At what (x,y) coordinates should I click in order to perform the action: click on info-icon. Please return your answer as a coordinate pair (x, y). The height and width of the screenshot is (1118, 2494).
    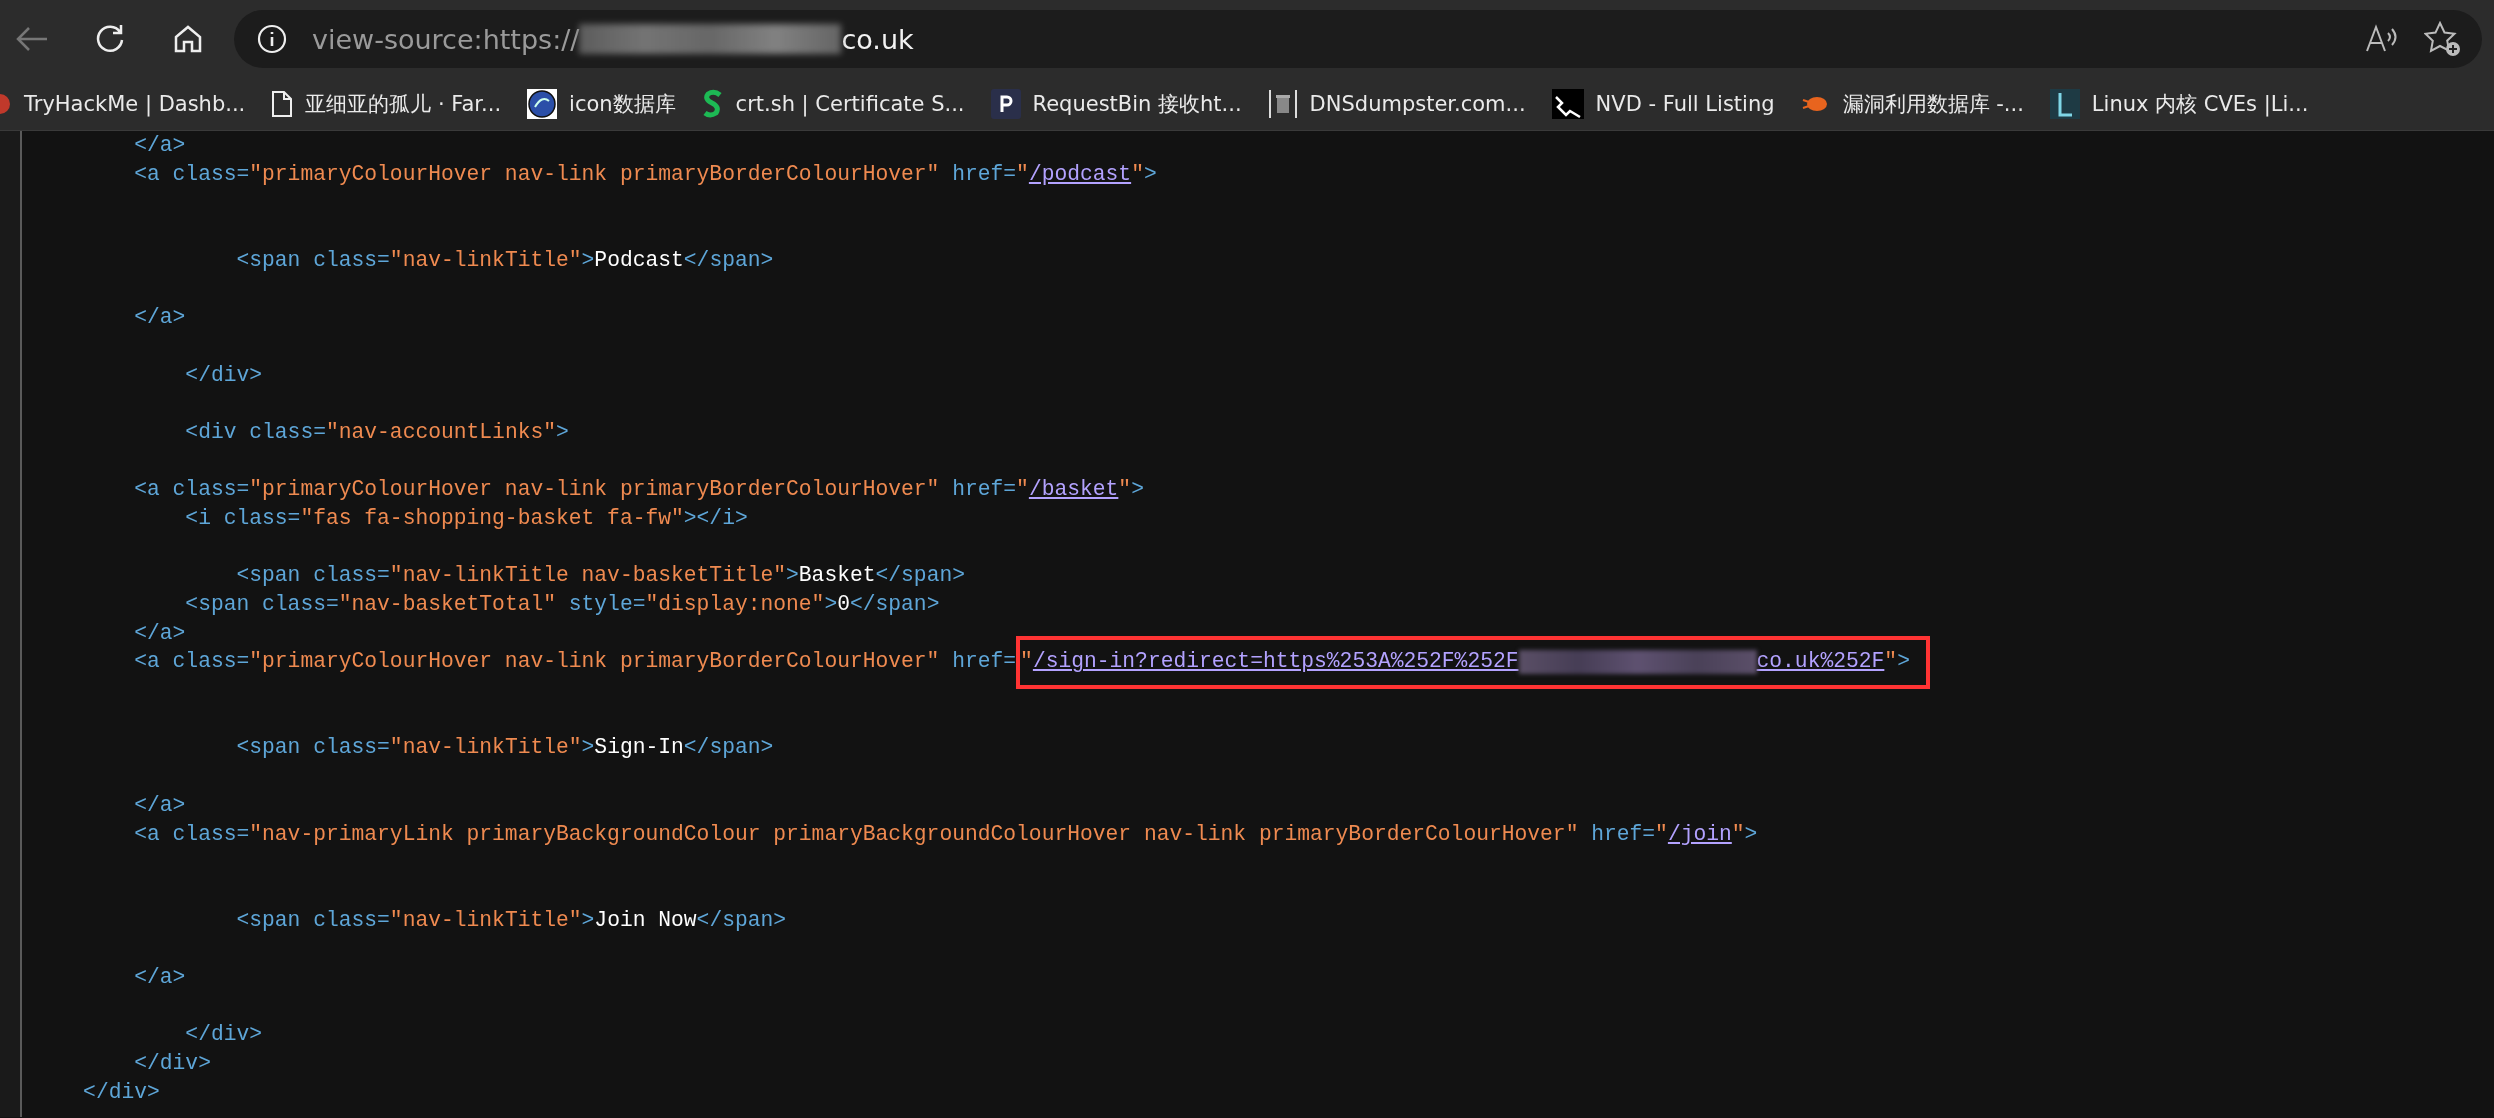
    Looking at the image, I should click on (272, 39).